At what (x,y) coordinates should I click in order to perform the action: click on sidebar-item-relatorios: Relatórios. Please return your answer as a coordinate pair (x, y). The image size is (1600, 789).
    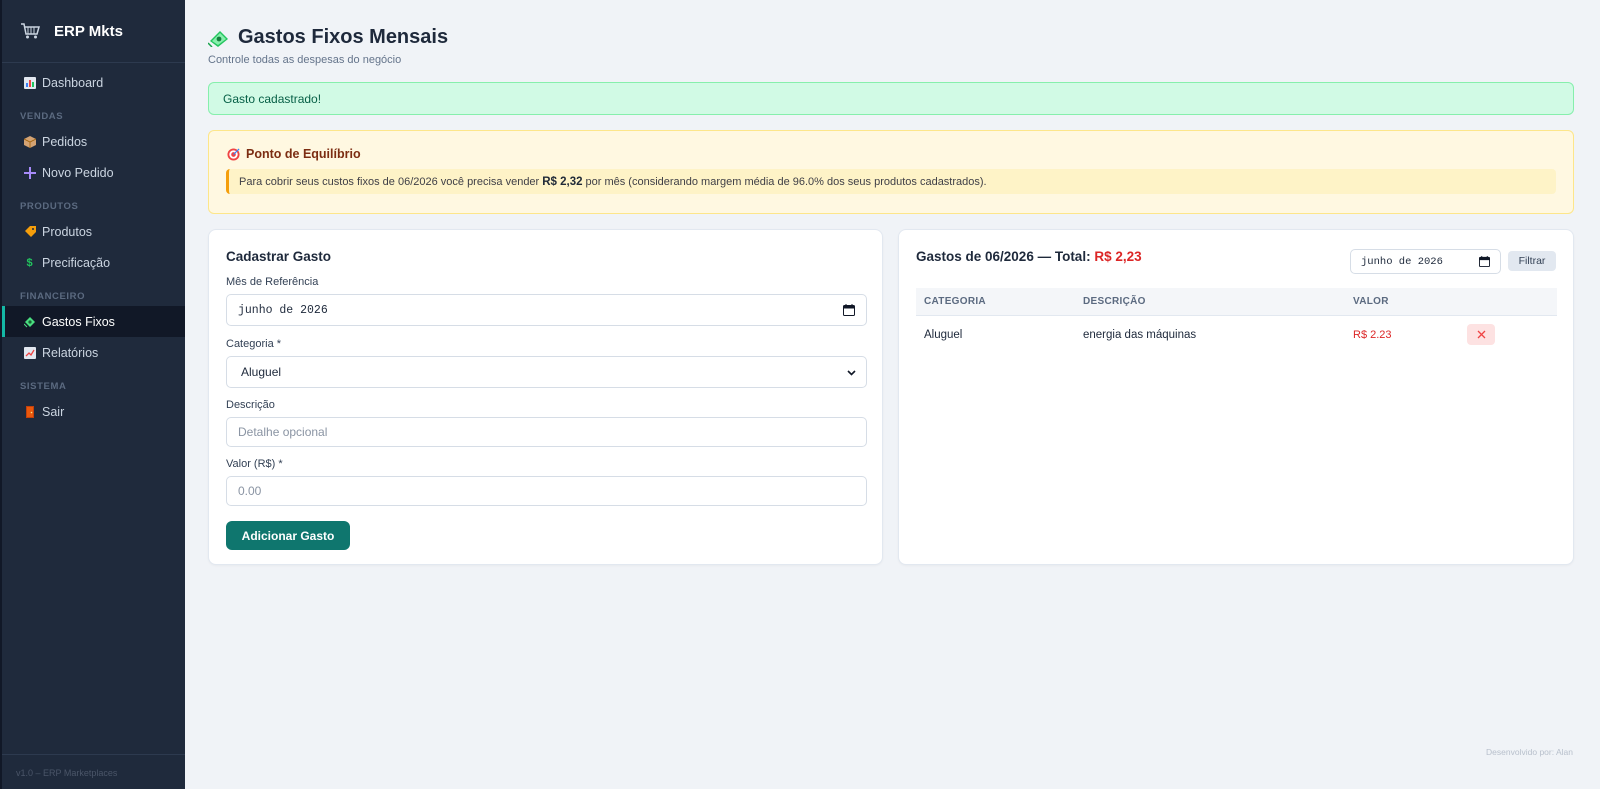
    Looking at the image, I should click on (93, 352).